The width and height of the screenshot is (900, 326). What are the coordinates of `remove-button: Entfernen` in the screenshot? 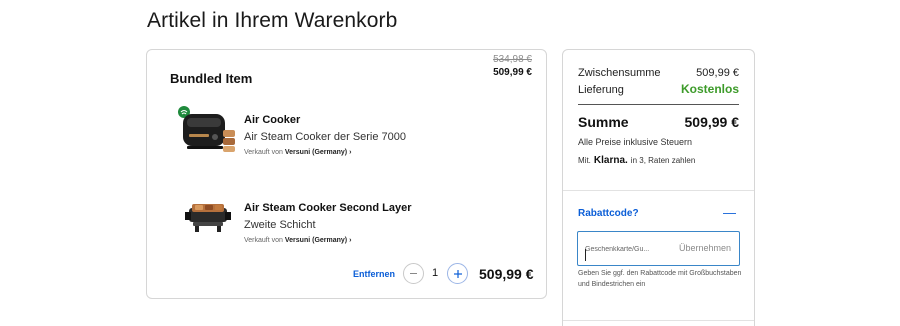 It's located at (374, 274).